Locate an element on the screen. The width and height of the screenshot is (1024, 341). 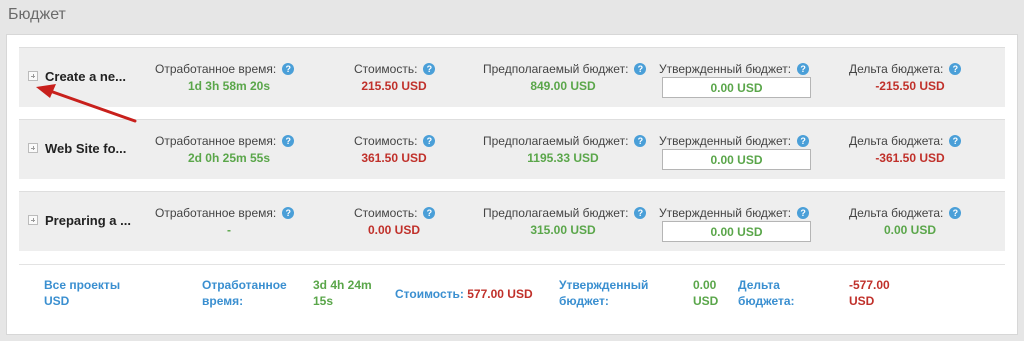
total-cost-label: Стоимость: is located at coordinates (429, 294).